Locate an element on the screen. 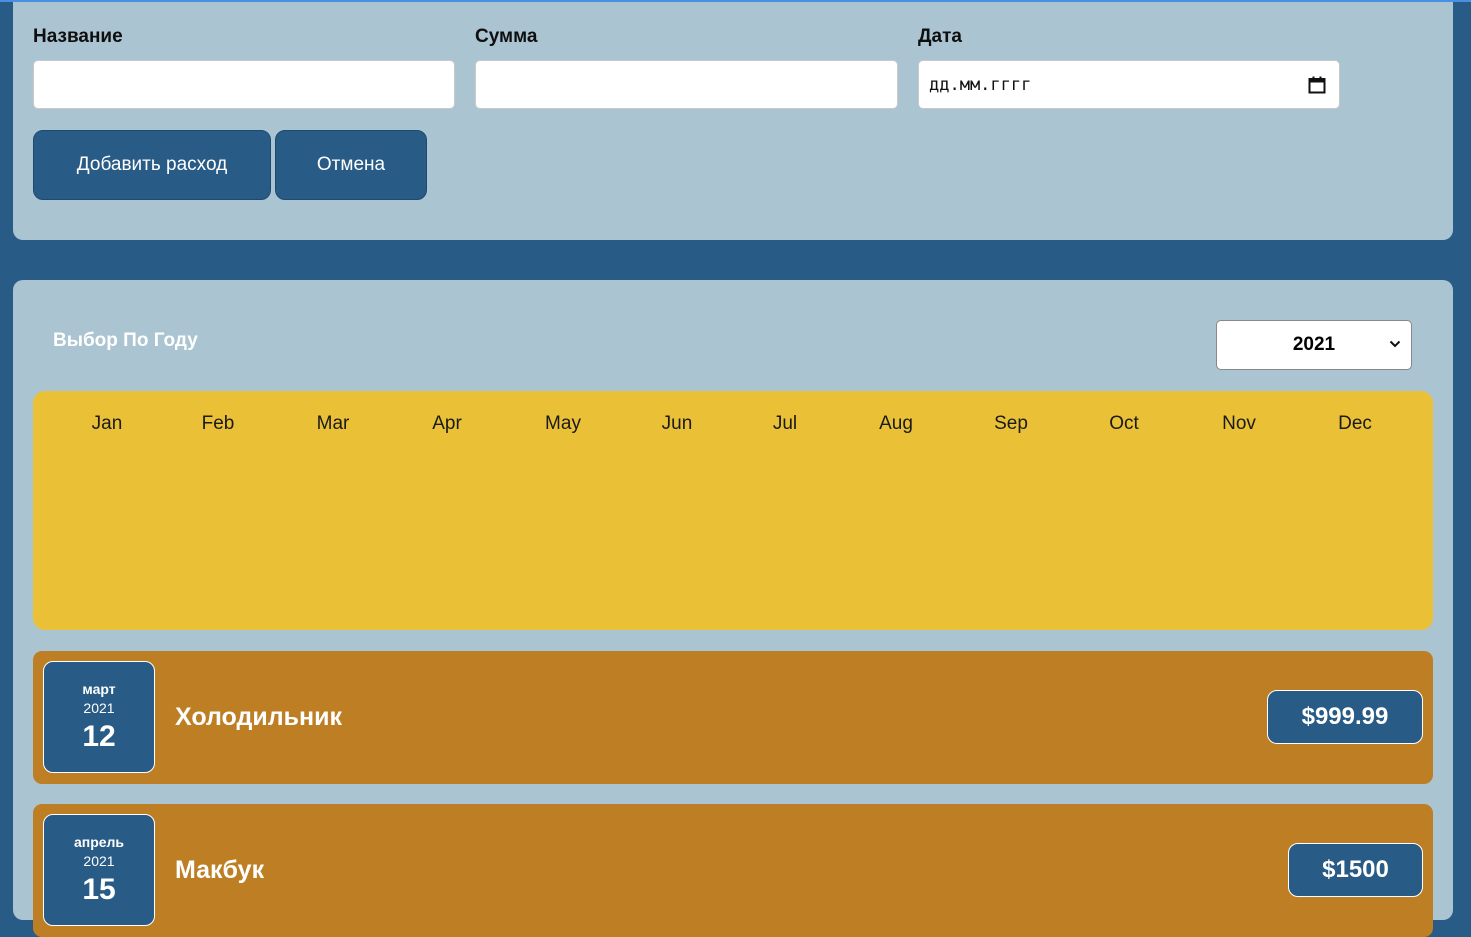 Image resolution: width=1471 pixels, height=937 pixels. selected-year: 2021 is located at coordinates (1314, 344).